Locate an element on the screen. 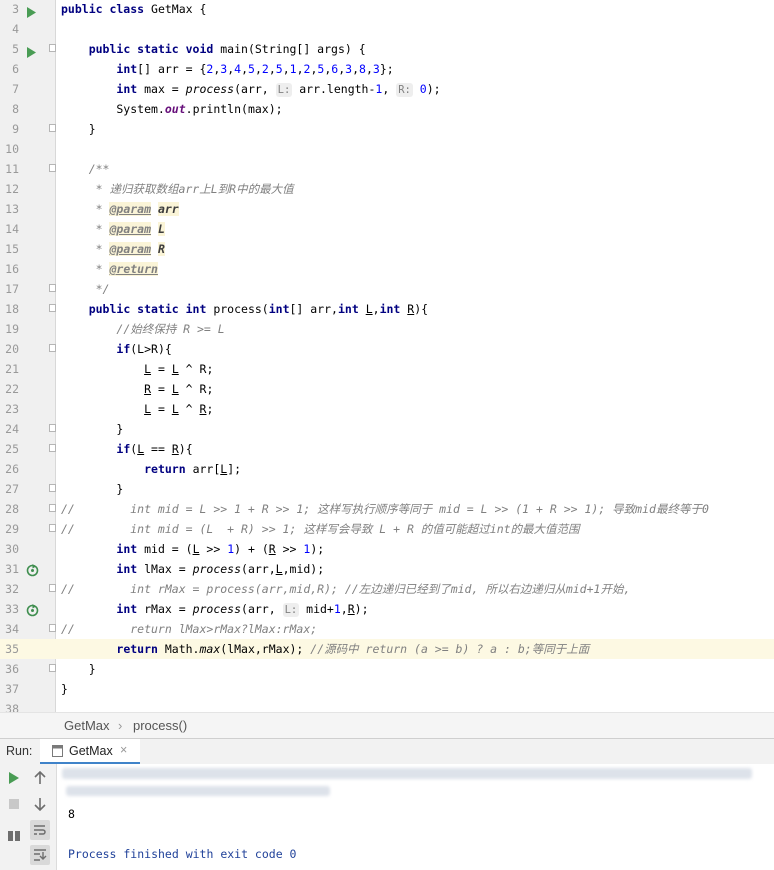 Image resolution: width=774 pixels, height=870 pixels. code-text: * @return is located at coordinates (109, 269).